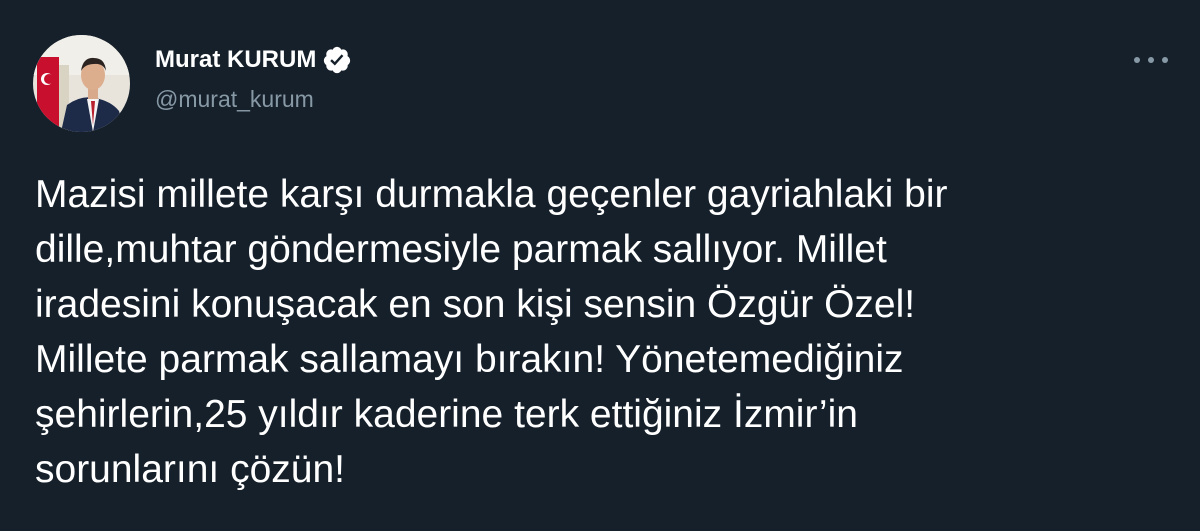 This screenshot has width=1200, height=531. What do you see at coordinates (337, 60) in the screenshot?
I see `verified-badge-icon` at bounding box center [337, 60].